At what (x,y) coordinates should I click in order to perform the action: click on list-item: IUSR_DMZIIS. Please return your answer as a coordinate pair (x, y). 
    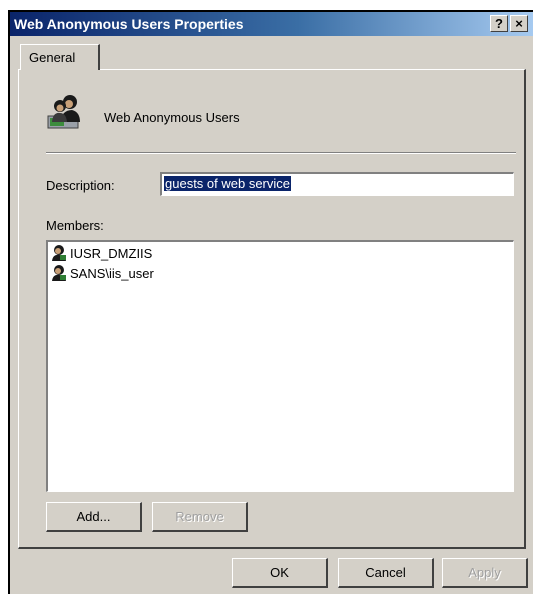
    Looking at the image, I should click on (101, 253).